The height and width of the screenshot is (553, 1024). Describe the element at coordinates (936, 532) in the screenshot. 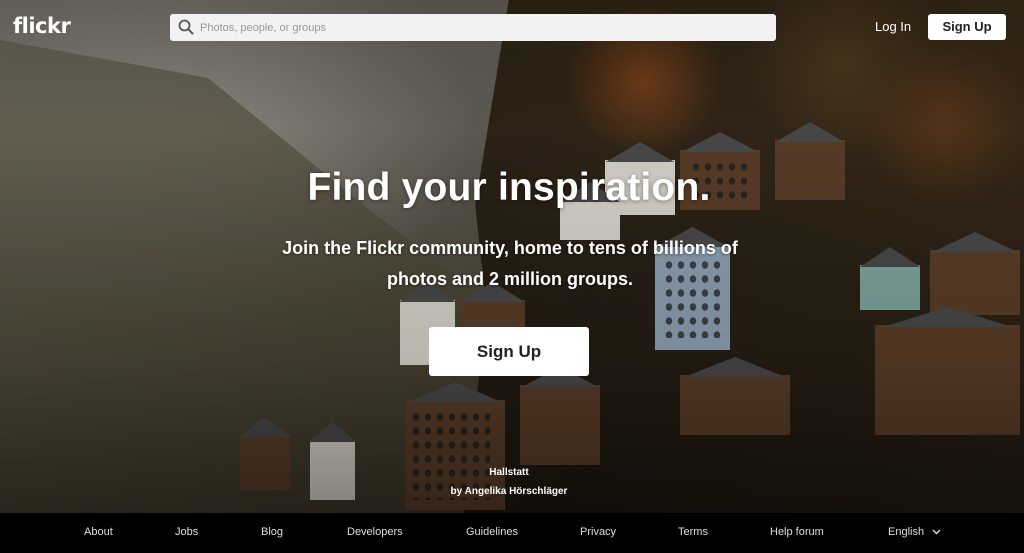

I see `chevron-down-icon` at that location.